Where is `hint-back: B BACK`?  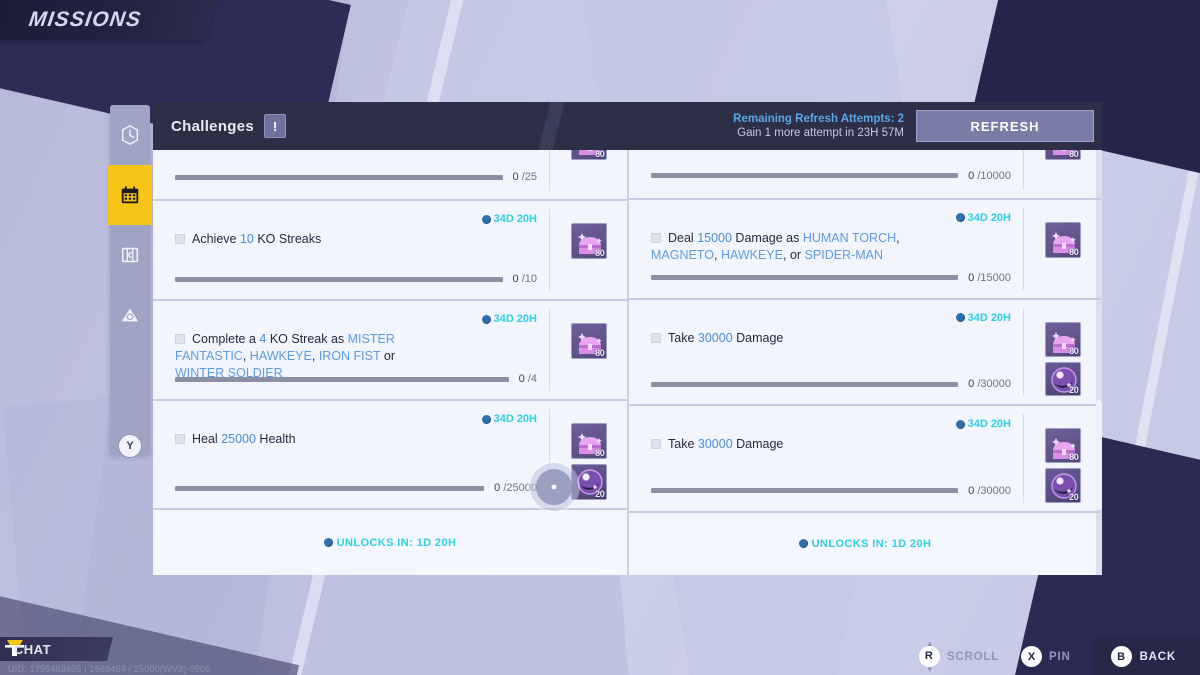 hint-back: B BACK is located at coordinates (1146, 656).